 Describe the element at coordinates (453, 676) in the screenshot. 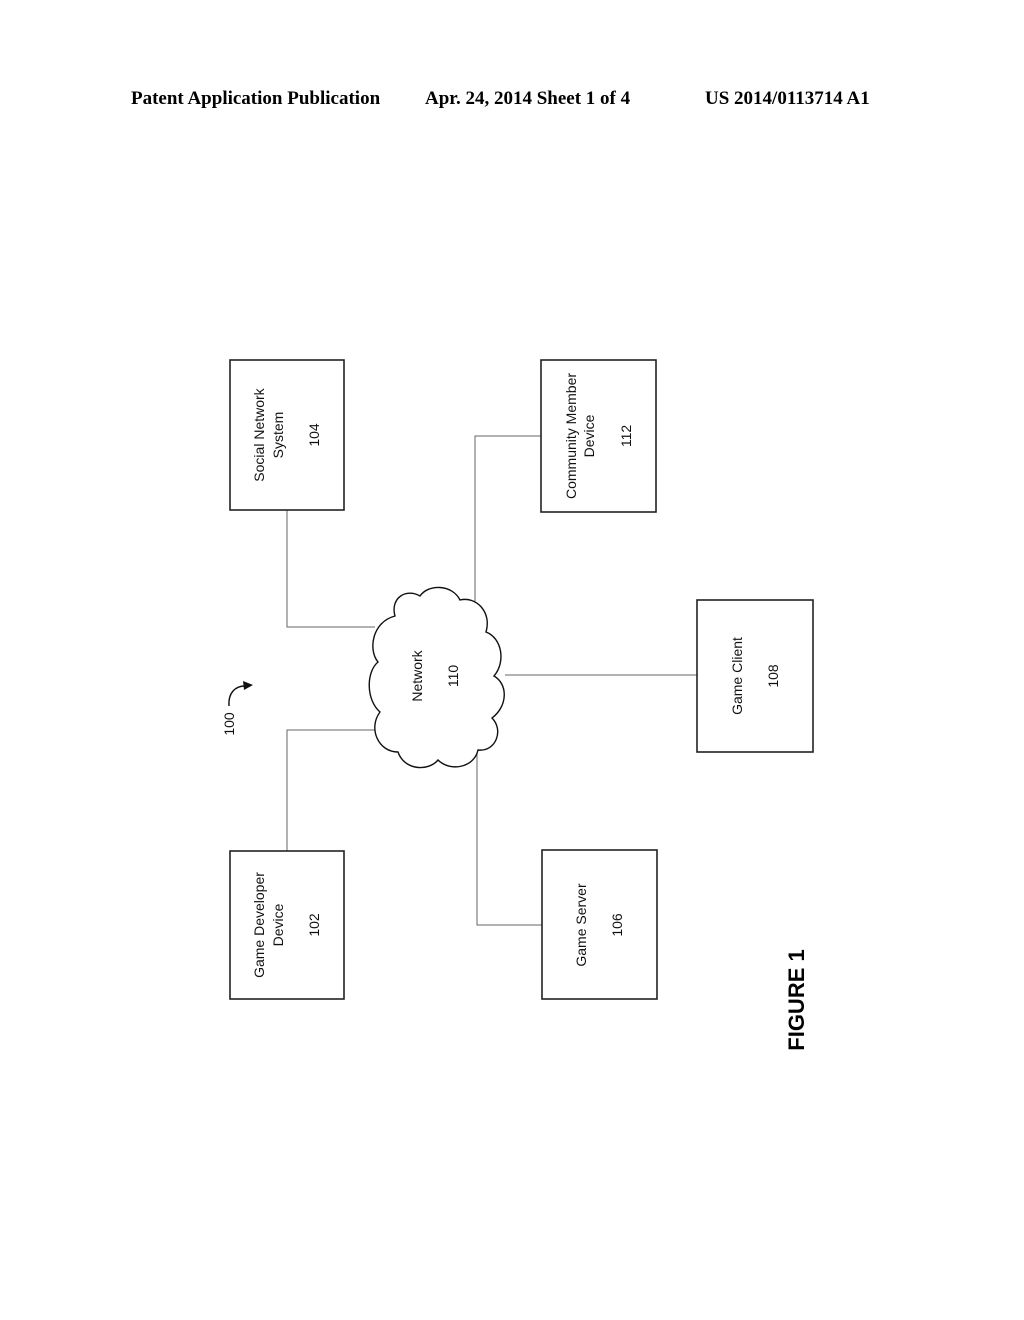

I see `network-ref: 110` at that location.